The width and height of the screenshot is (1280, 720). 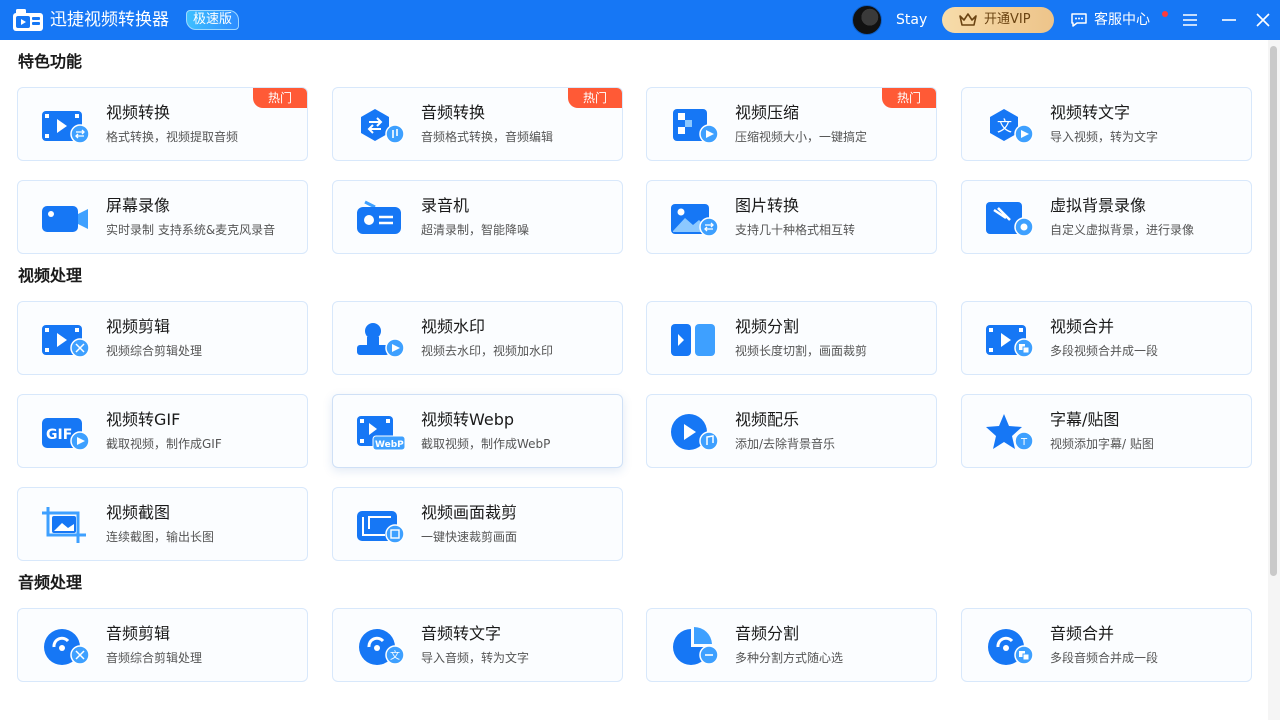 What do you see at coordinates (1106, 217) in the screenshot?
I see `feature-card: 虚拟背景录像自定义虚拟背景，进行录像` at bounding box center [1106, 217].